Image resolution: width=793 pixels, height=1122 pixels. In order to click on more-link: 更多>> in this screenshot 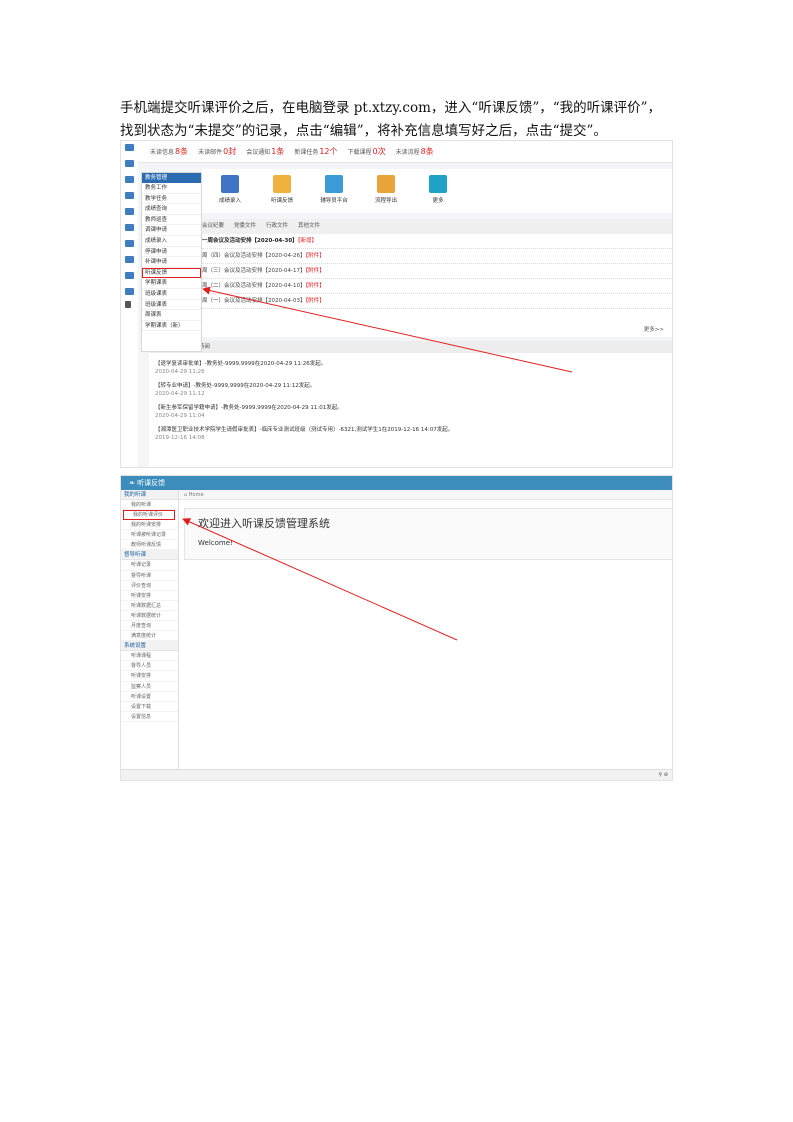, I will do `click(654, 329)`.